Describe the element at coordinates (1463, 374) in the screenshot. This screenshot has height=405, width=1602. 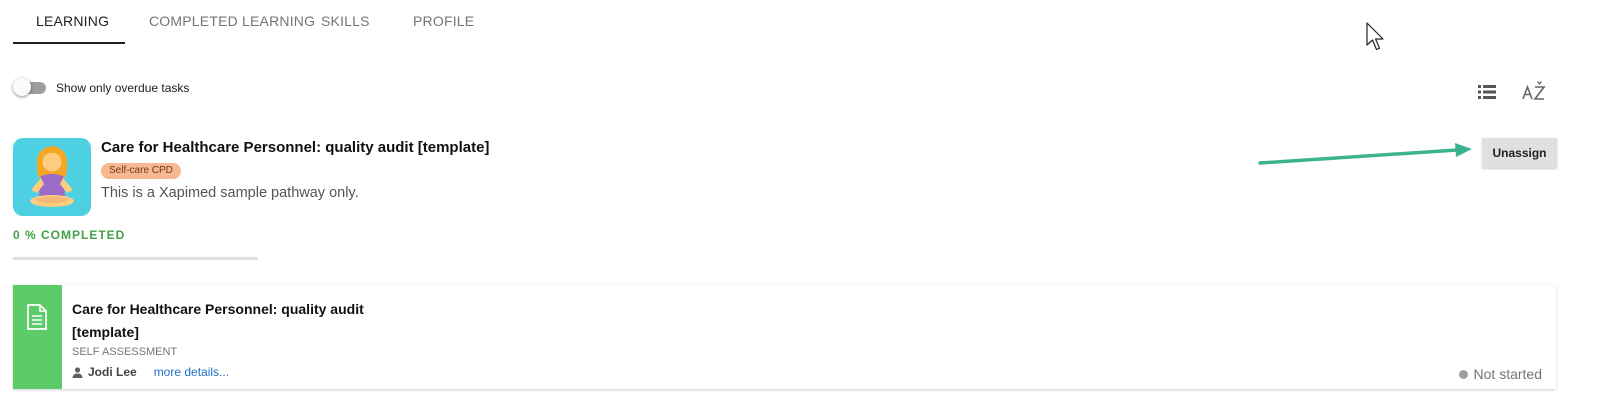
I see `status-dot-icon` at that location.